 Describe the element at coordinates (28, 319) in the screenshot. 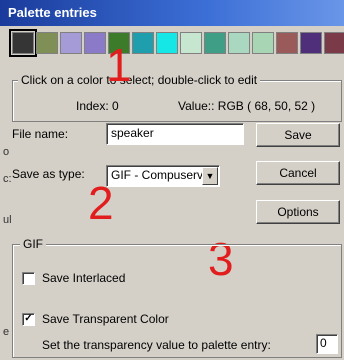

I see `save-transparent-checkbox: ✓` at that location.